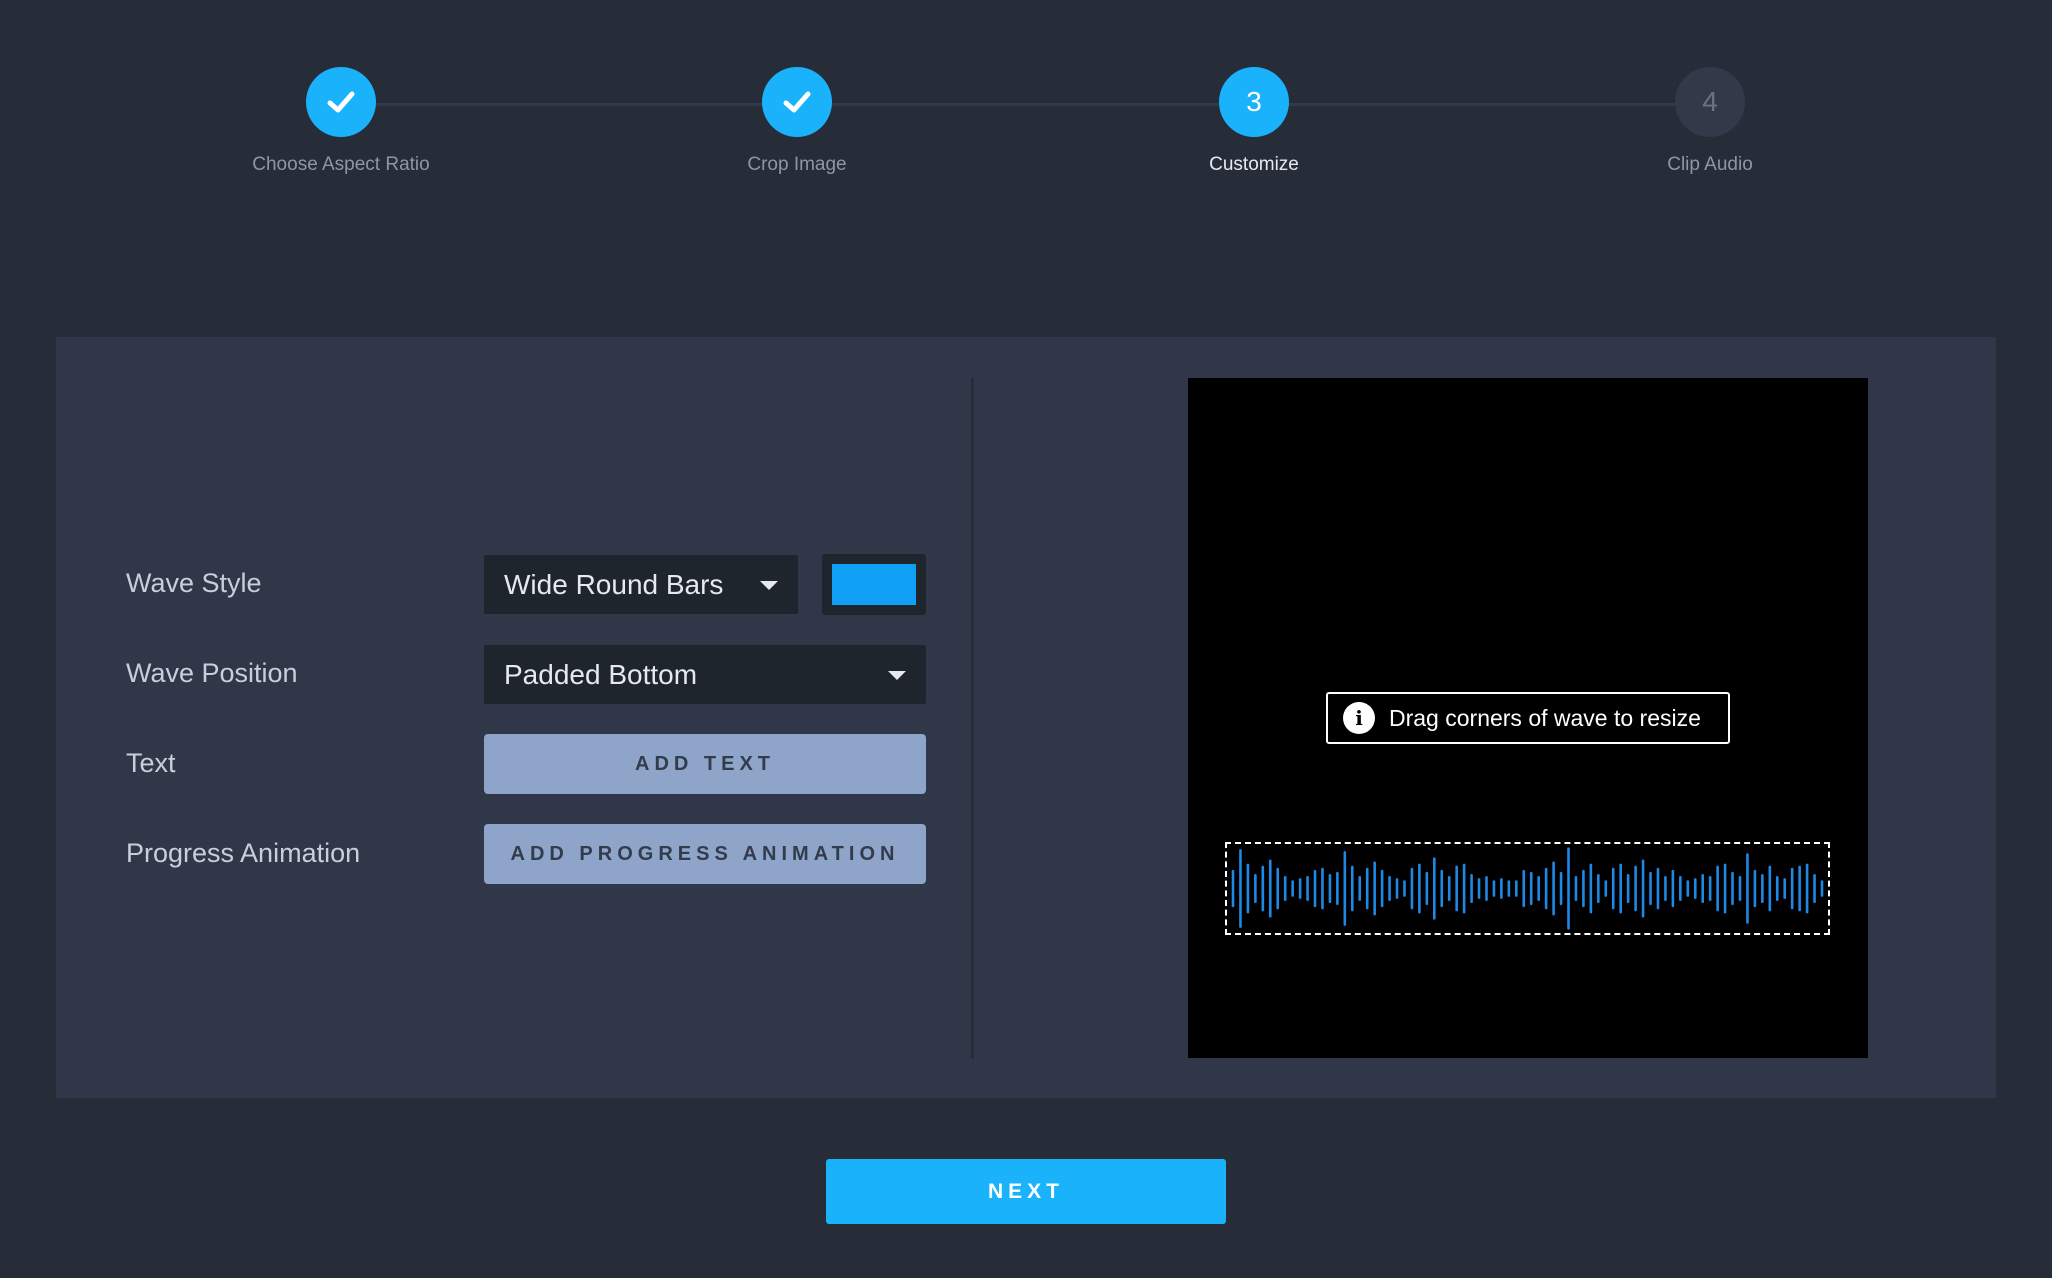  What do you see at coordinates (212, 673) in the screenshot?
I see `wave-position-label: Wave Position` at bounding box center [212, 673].